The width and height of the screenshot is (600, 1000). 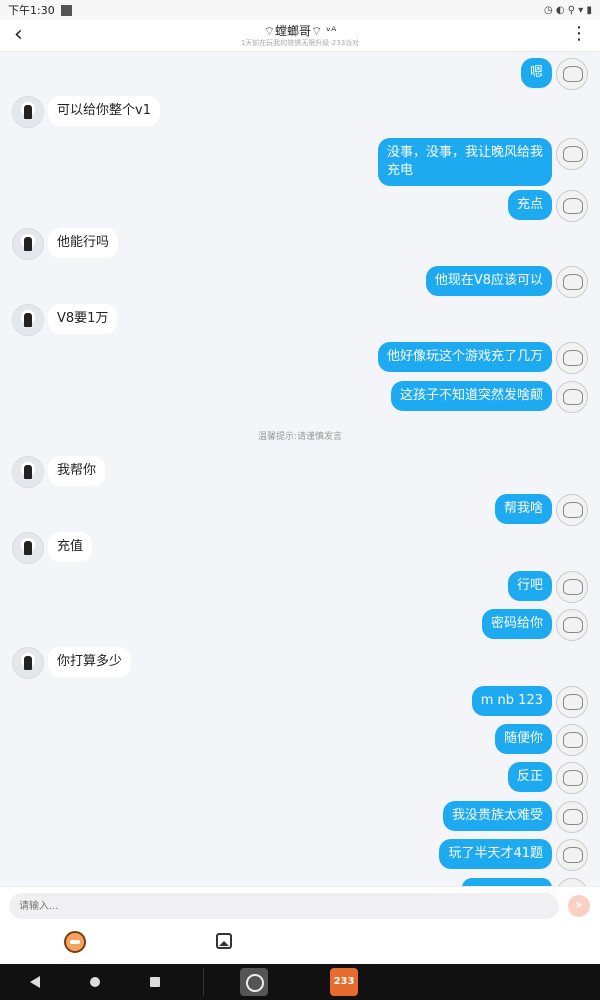 I want to click on message-row: 这孩子不知道突然发啥颠, so click(x=300, y=397).